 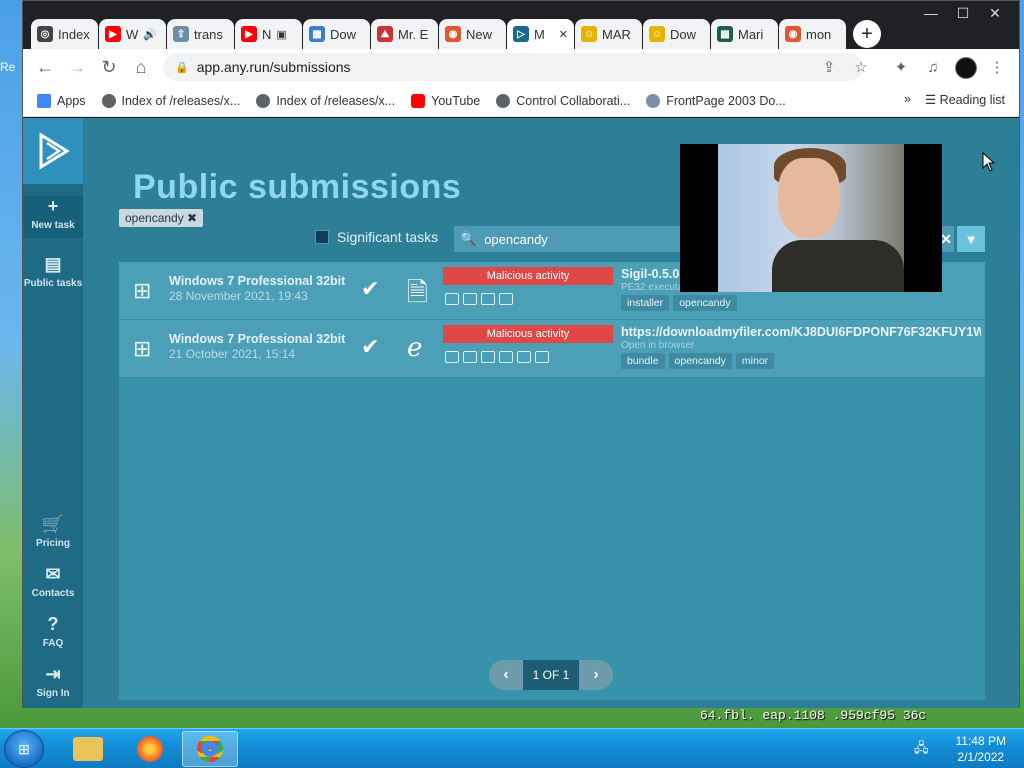 What do you see at coordinates (812, 34) in the screenshot?
I see `browser-tab: ◉ mon` at bounding box center [812, 34].